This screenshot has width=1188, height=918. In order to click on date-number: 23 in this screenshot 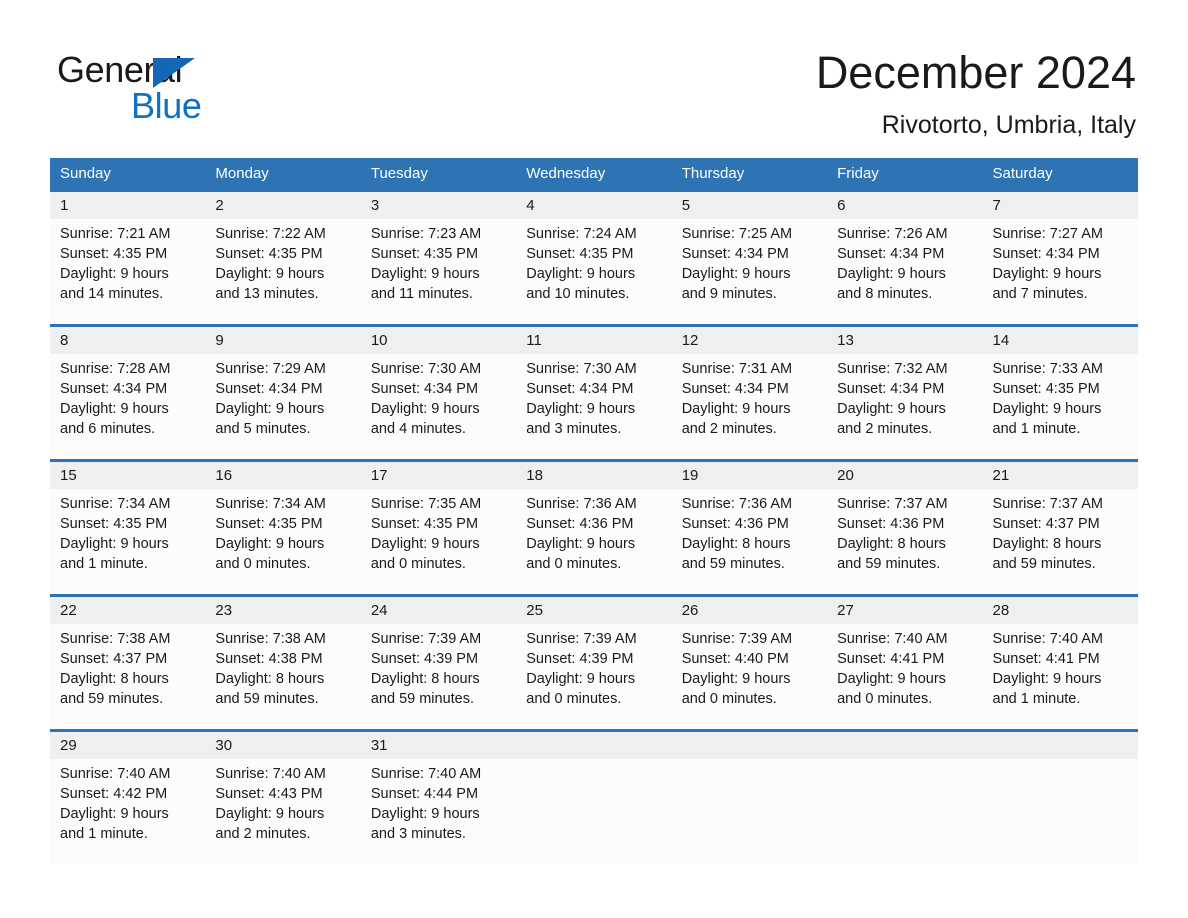, I will do `click(282, 610)`.